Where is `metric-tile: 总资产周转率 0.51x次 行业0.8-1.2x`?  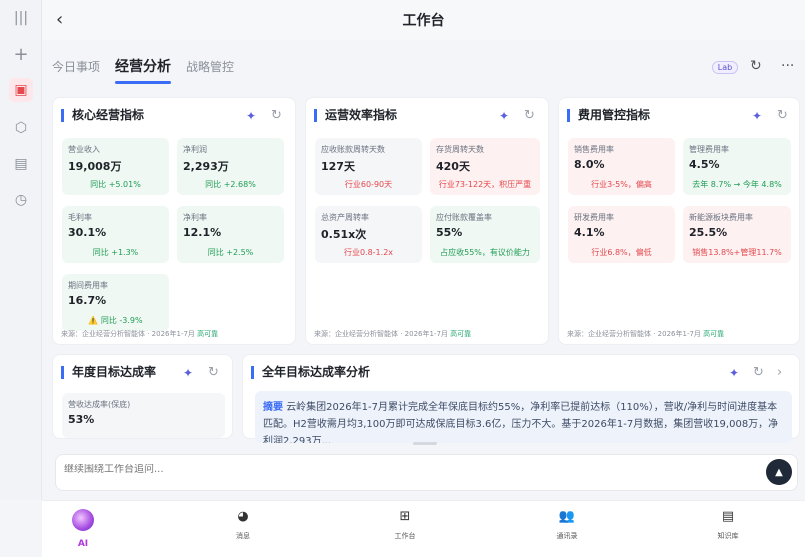 metric-tile: 总资产周转率 0.51x次 行业0.8-1.2x is located at coordinates (368, 234).